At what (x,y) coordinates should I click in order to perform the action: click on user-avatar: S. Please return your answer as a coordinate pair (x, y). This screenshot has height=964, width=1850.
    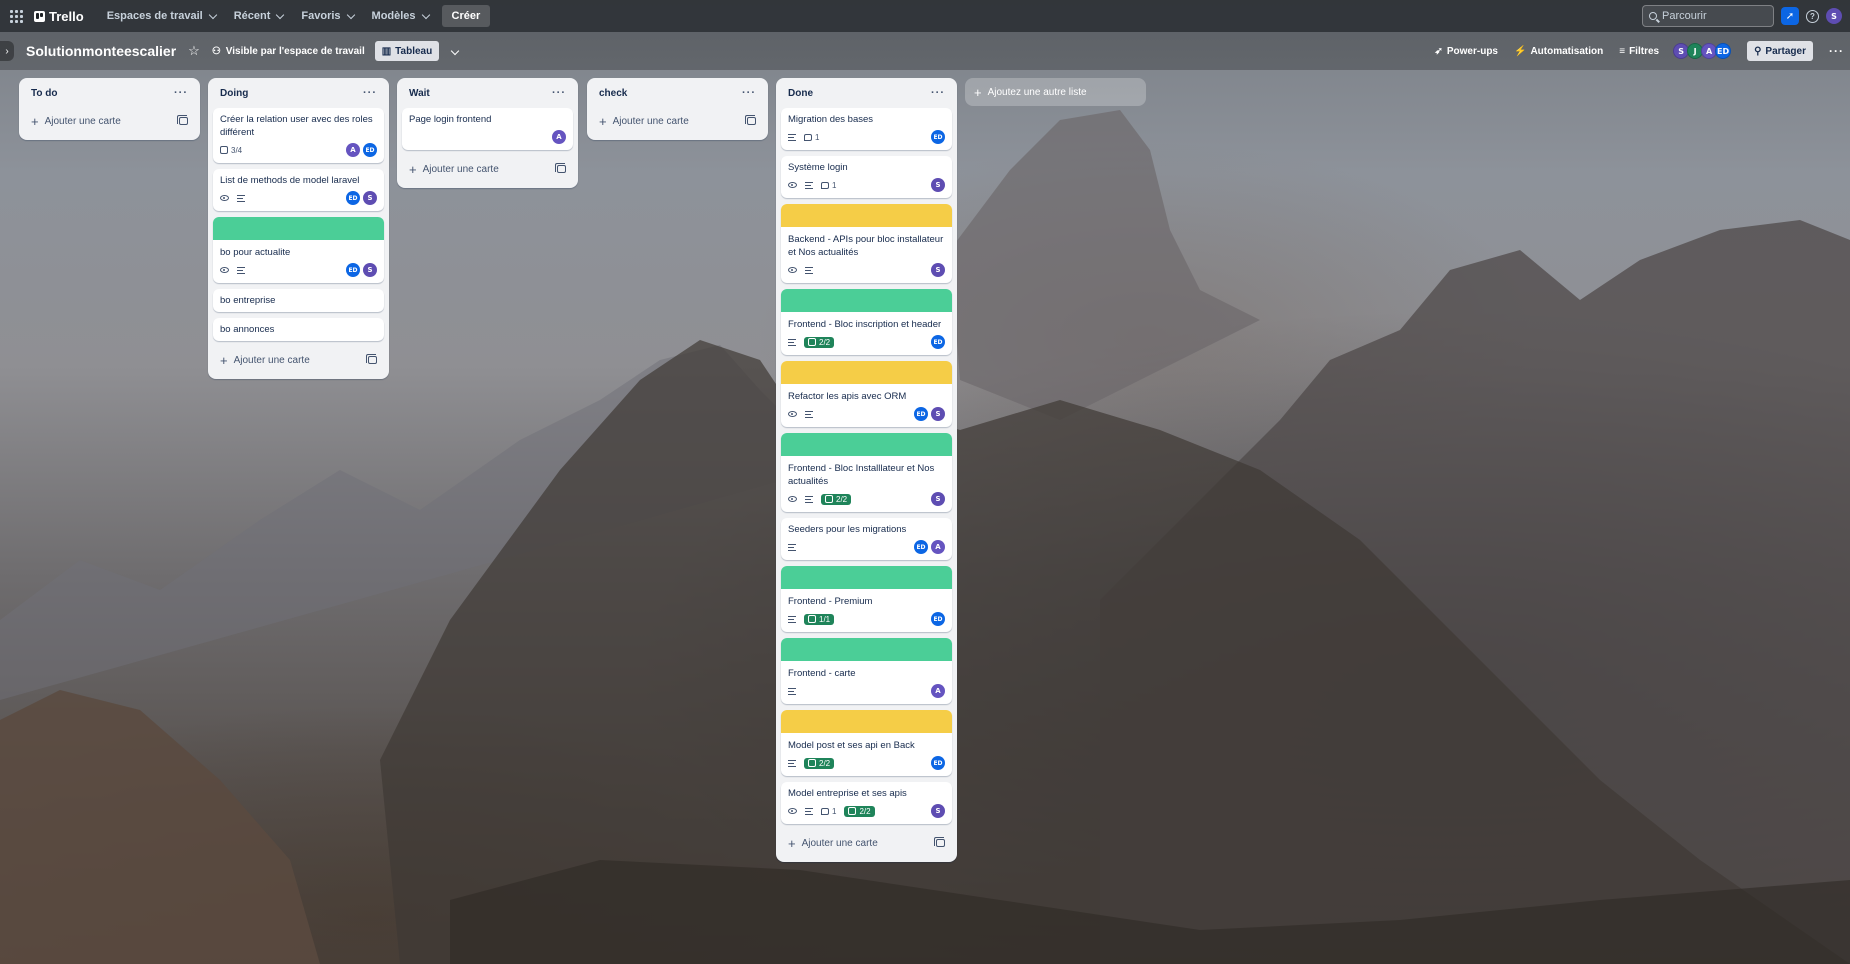
    Looking at the image, I should click on (1834, 16).